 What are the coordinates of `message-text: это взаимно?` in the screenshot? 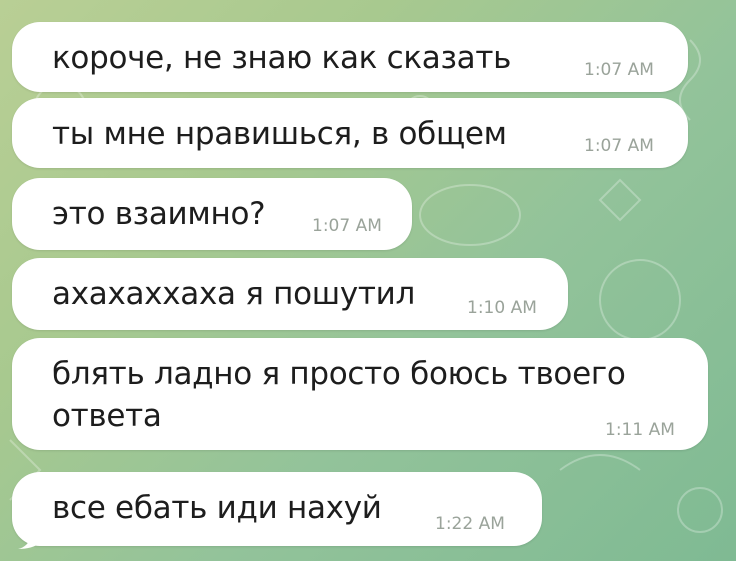 It's located at (159, 214).